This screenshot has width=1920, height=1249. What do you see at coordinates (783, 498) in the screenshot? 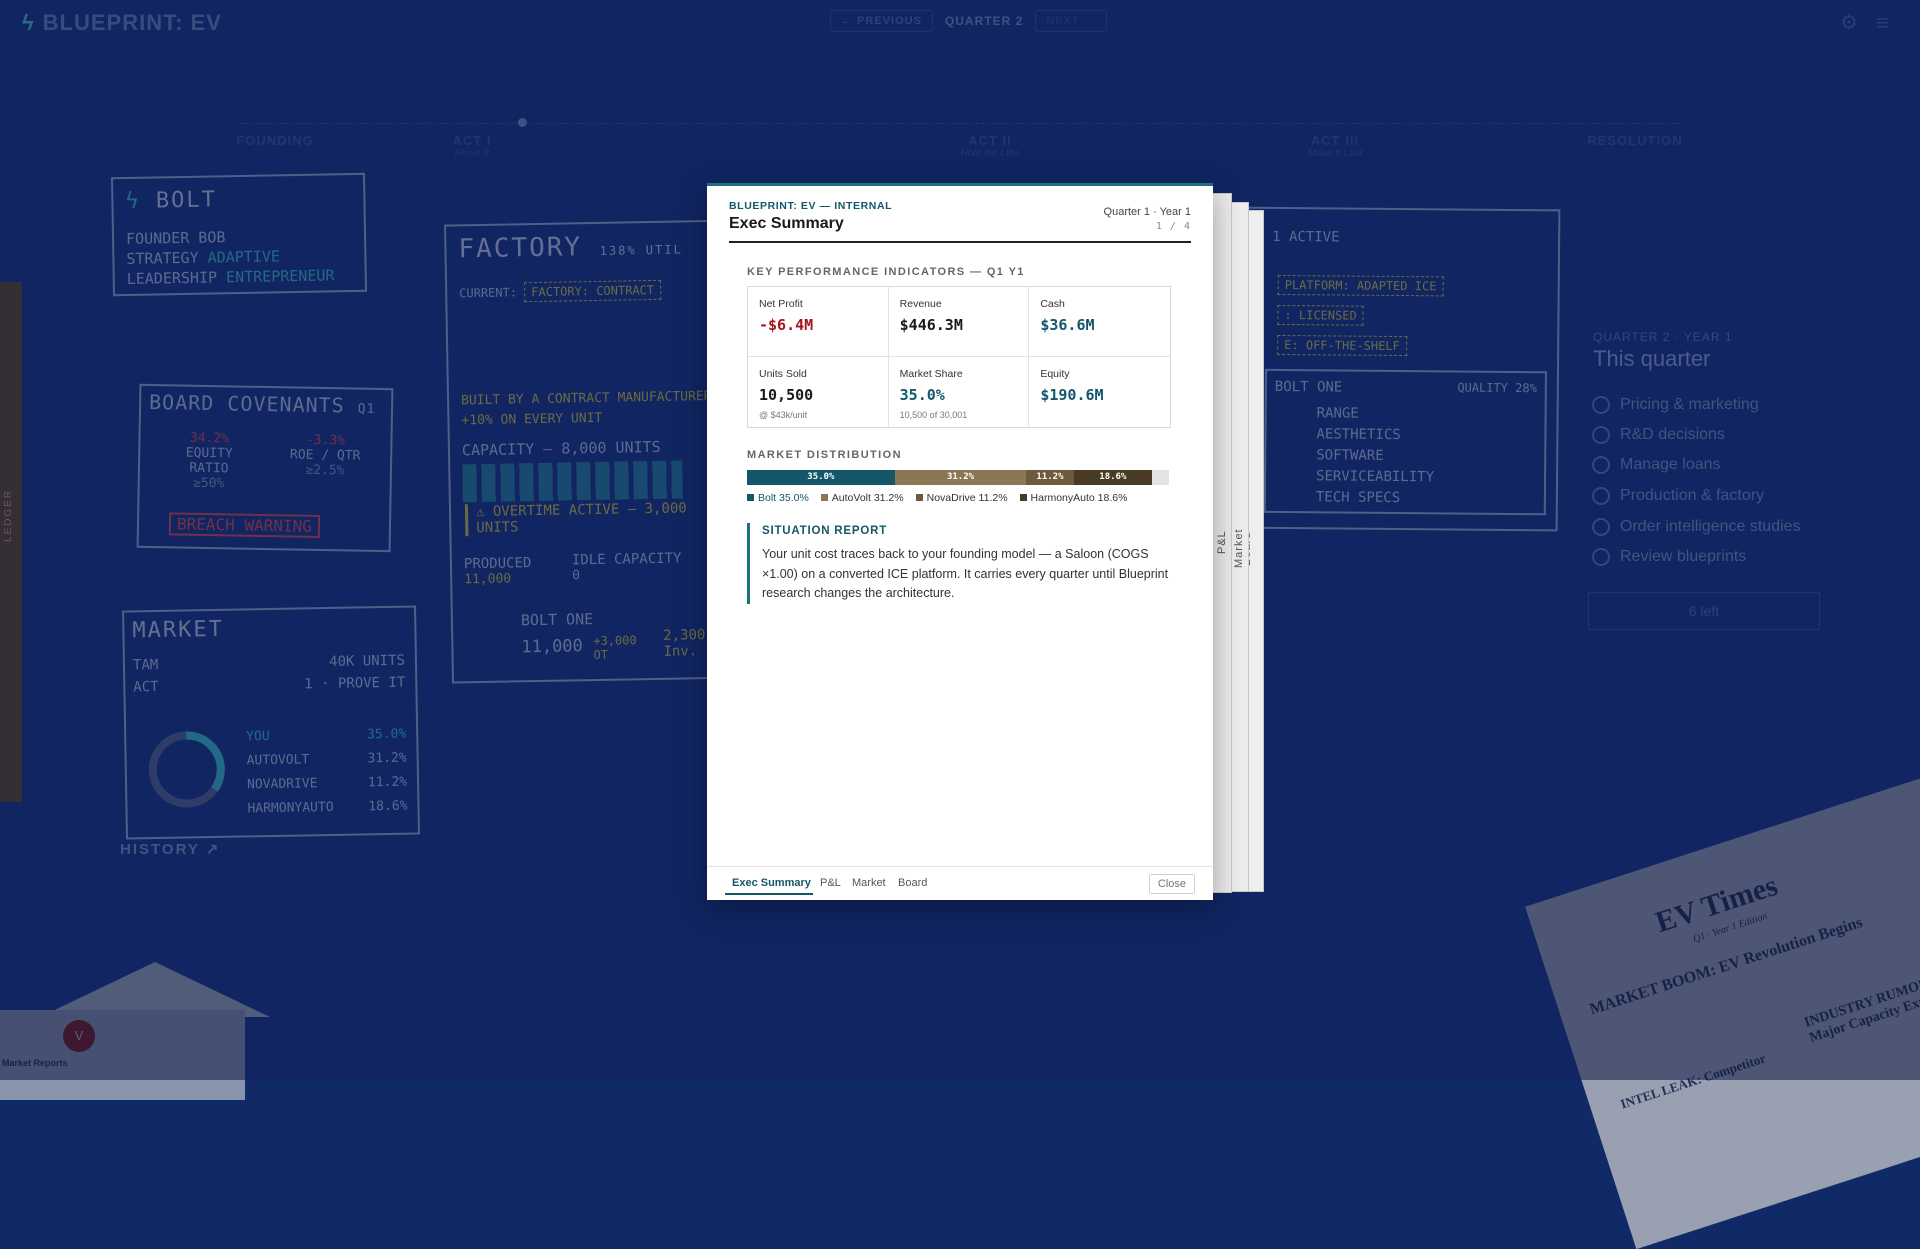
I see `legend-label: Bolt 35.0%` at bounding box center [783, 498].